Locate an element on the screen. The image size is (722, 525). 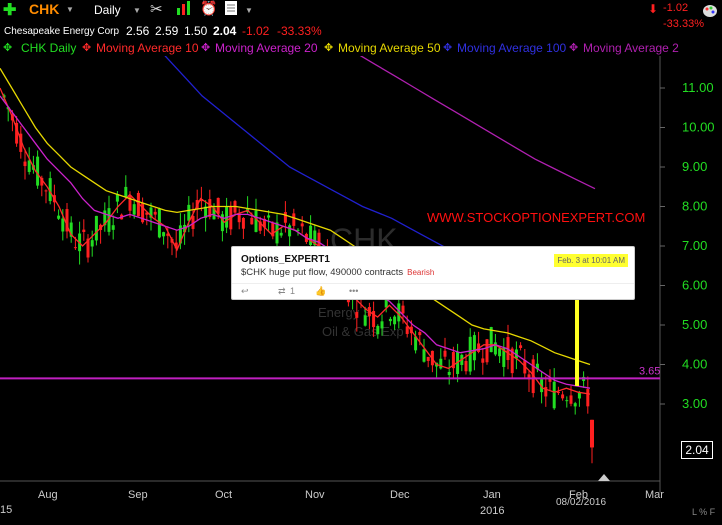
add-symbol-icon: ✚ is located at coordinates (9, 10).